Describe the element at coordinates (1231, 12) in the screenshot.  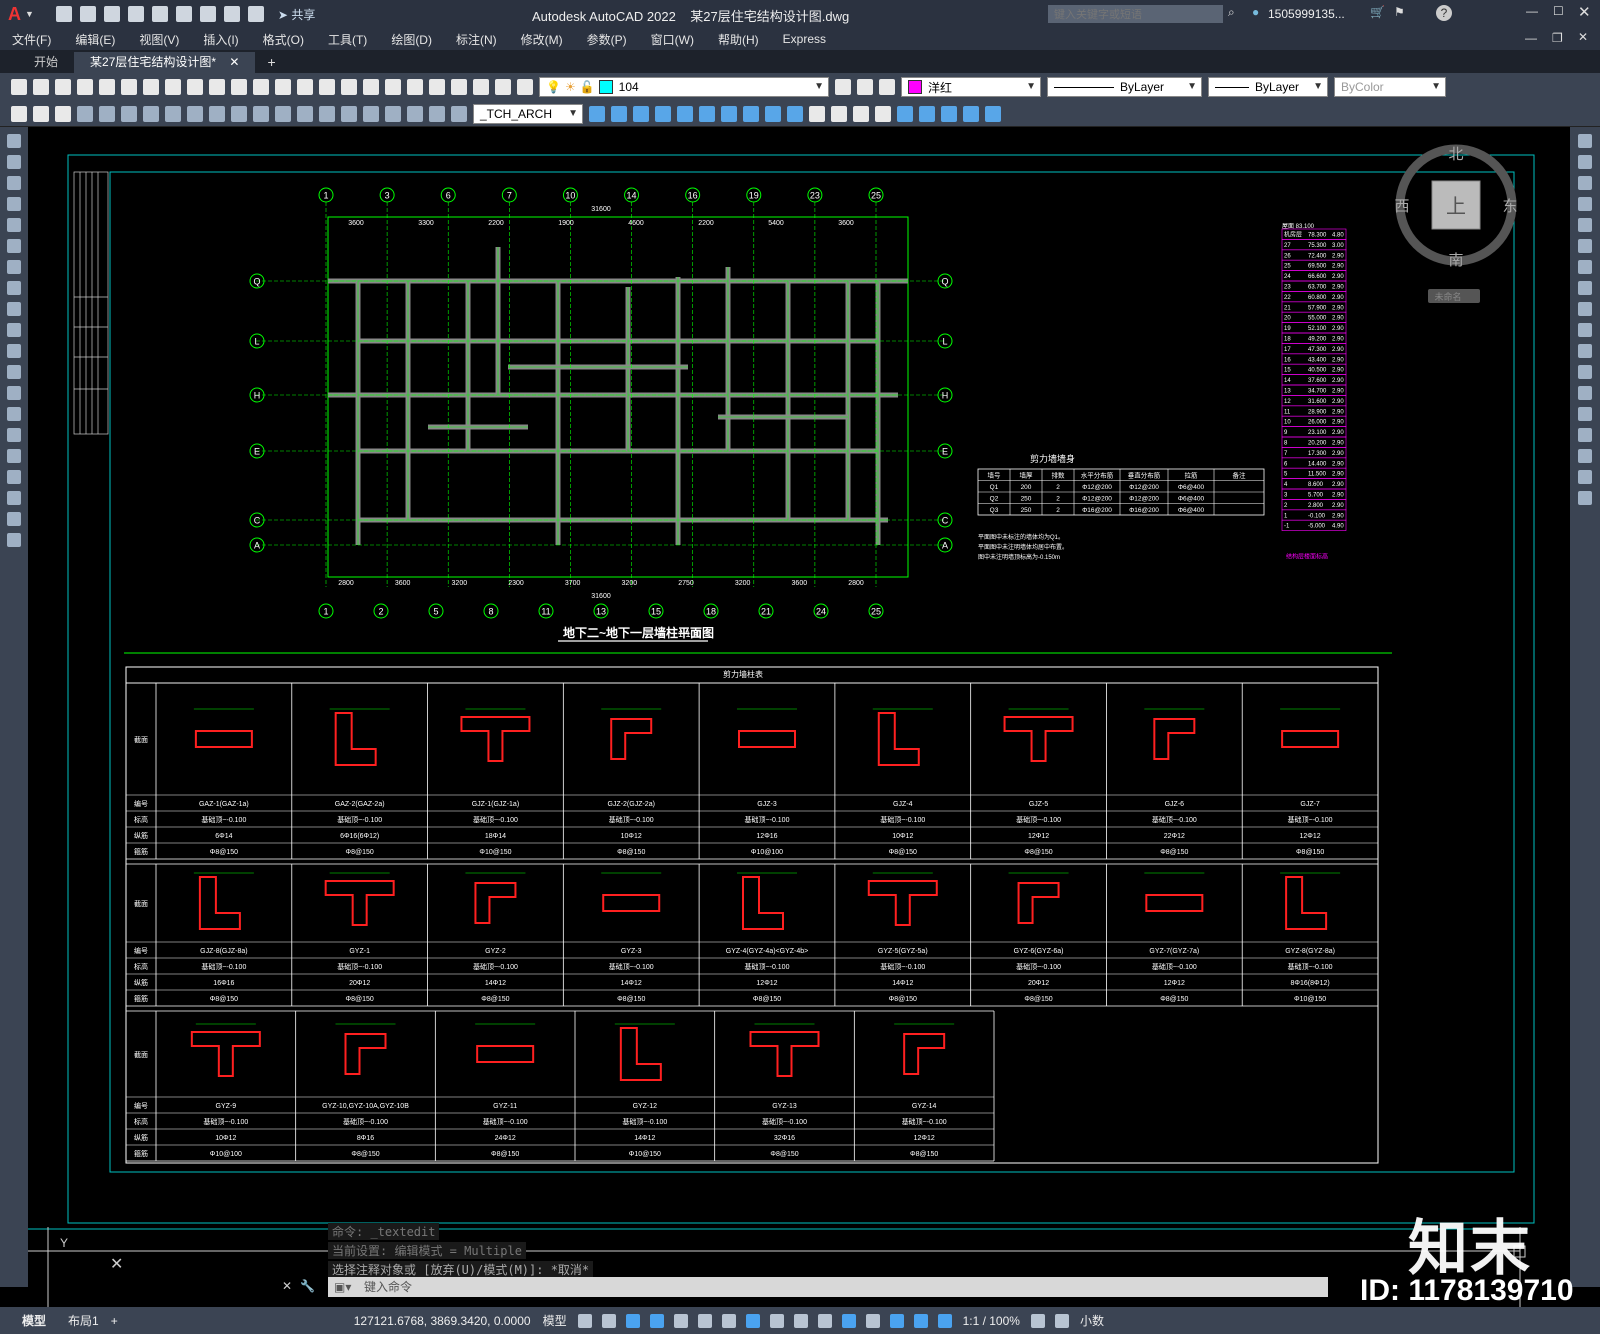
I see `search-icon: ⌕` at that location.